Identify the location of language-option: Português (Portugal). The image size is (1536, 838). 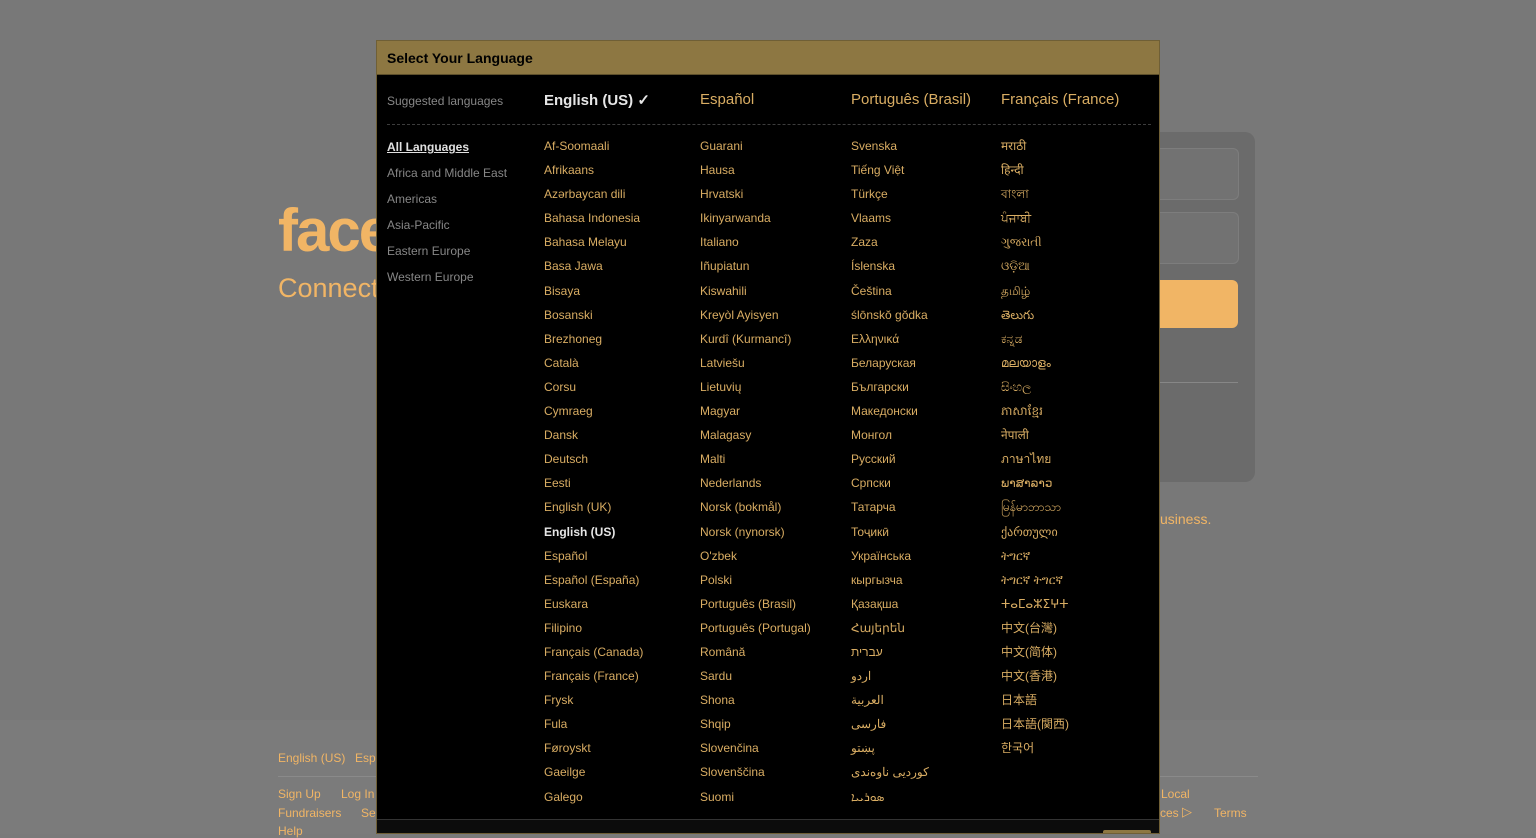
(755, 631).